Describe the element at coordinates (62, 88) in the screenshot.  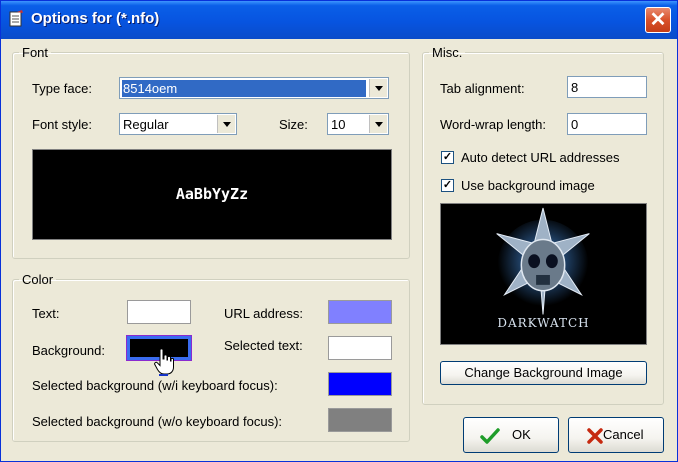
I see `typeface-label: Type face:` at that location.